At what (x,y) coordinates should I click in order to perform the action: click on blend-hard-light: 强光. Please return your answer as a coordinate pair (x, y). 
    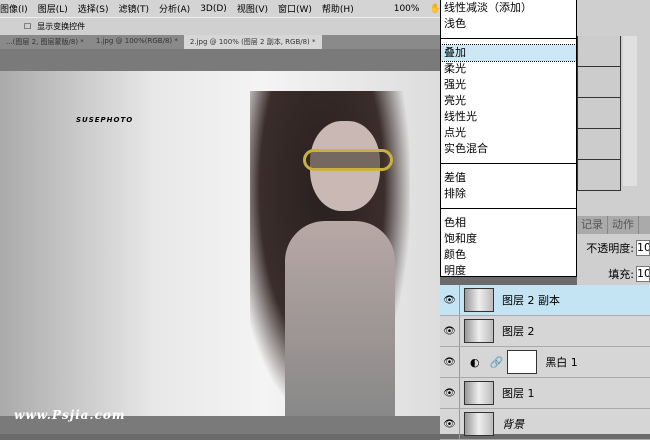
    Looking at the image, I should click on (508, 85).